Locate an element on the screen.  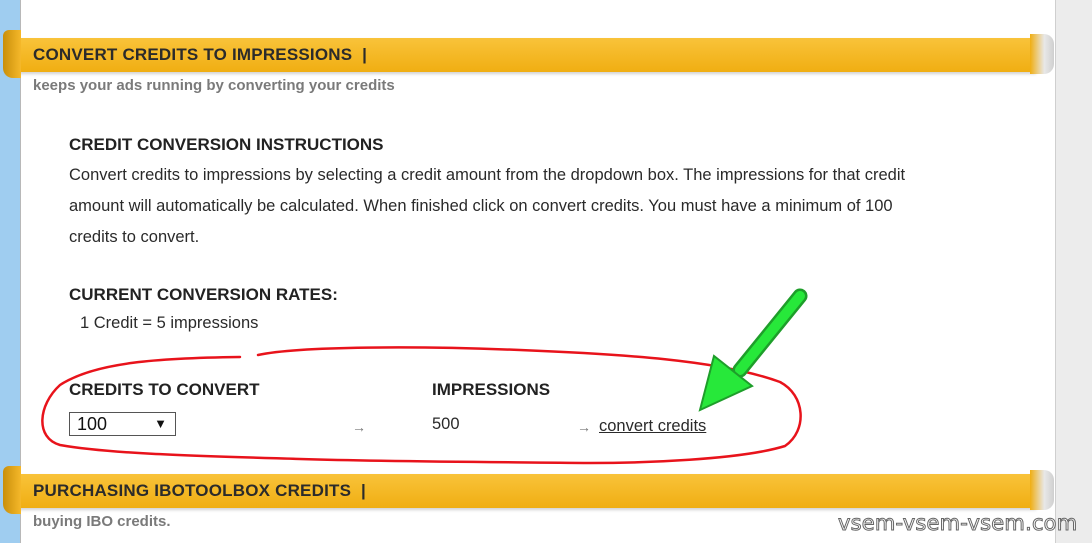
credits-to-convert-label: CREDITS TO CONVERT is located at coordinates (164, 389).